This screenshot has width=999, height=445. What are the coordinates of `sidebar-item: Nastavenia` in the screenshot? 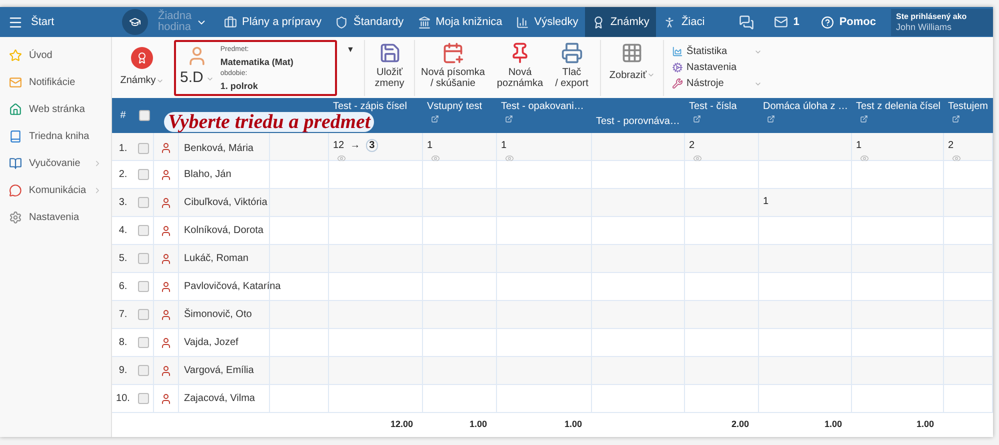 It's located at (55, 217).